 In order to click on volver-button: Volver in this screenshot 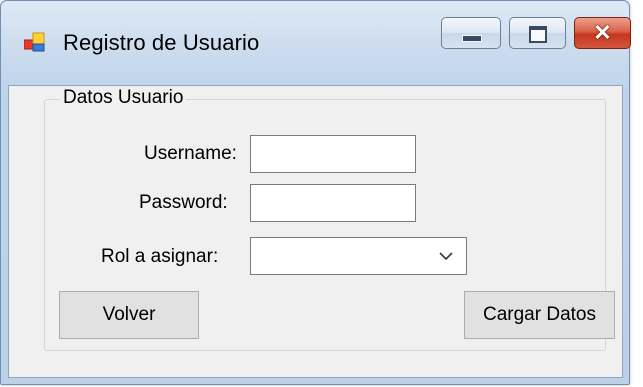, I will do `click(129, 315)`.